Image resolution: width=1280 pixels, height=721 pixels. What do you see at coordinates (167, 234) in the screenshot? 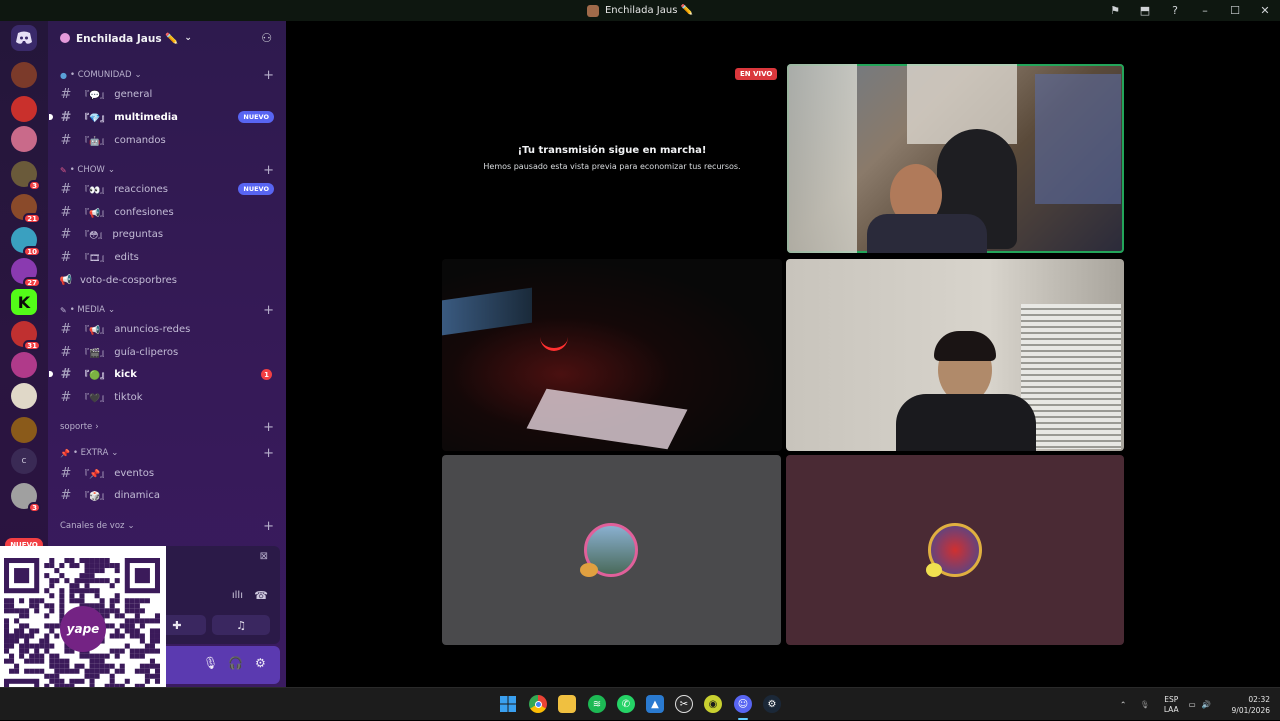
I see `channel-preguntas: # 『😳』 preguntas` at bounding box center [167, 234].